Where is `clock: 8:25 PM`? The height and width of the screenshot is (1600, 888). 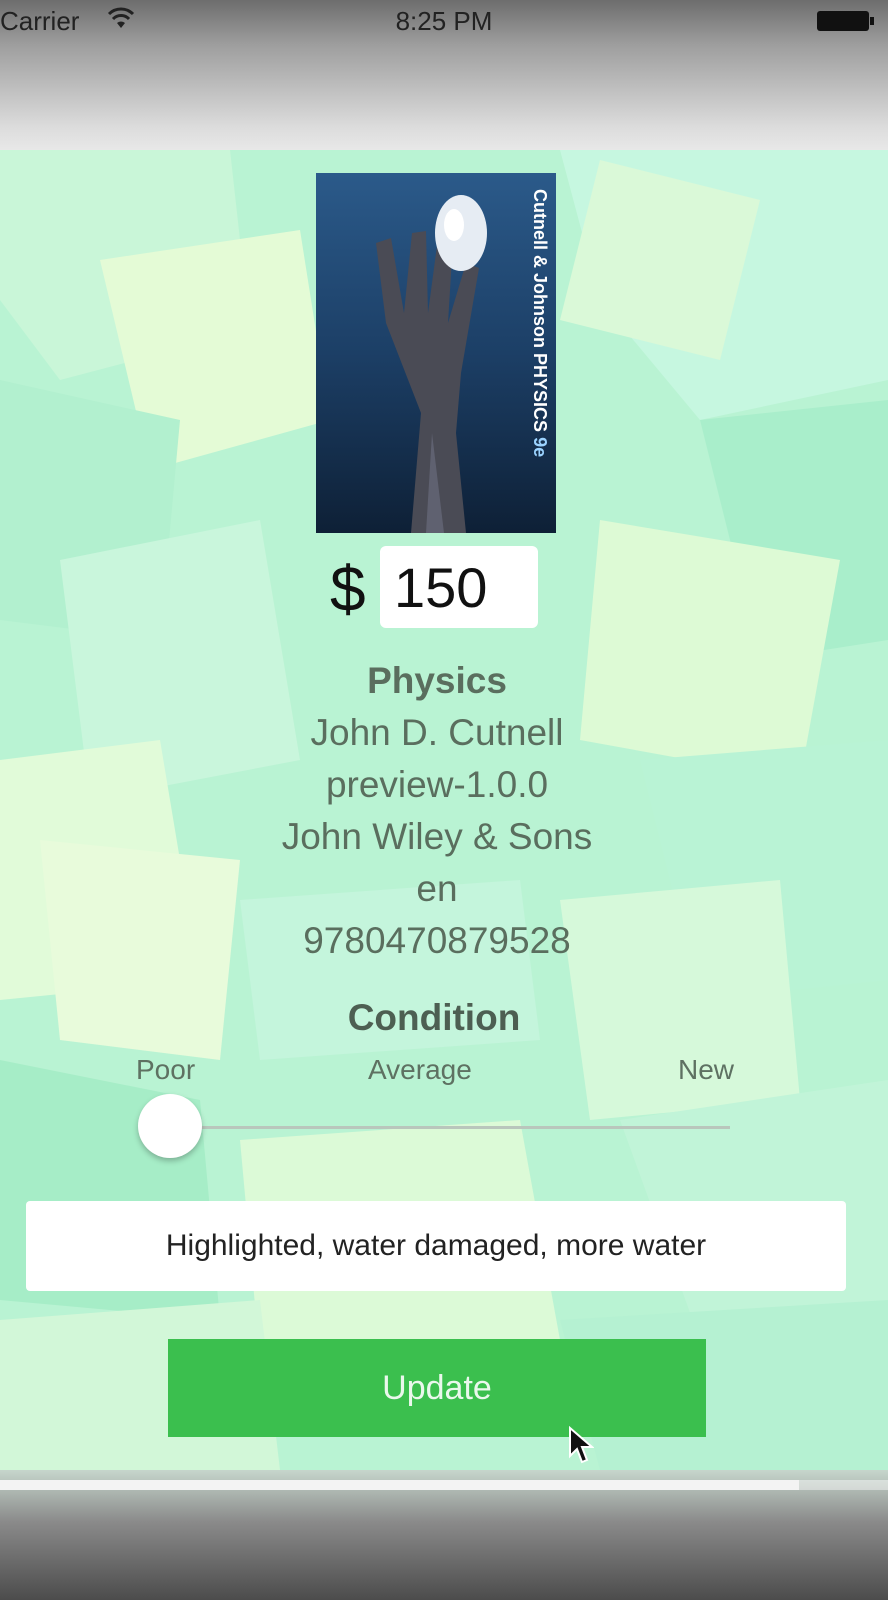 clock: 8:25 PM is located at coordinates (444, 21).